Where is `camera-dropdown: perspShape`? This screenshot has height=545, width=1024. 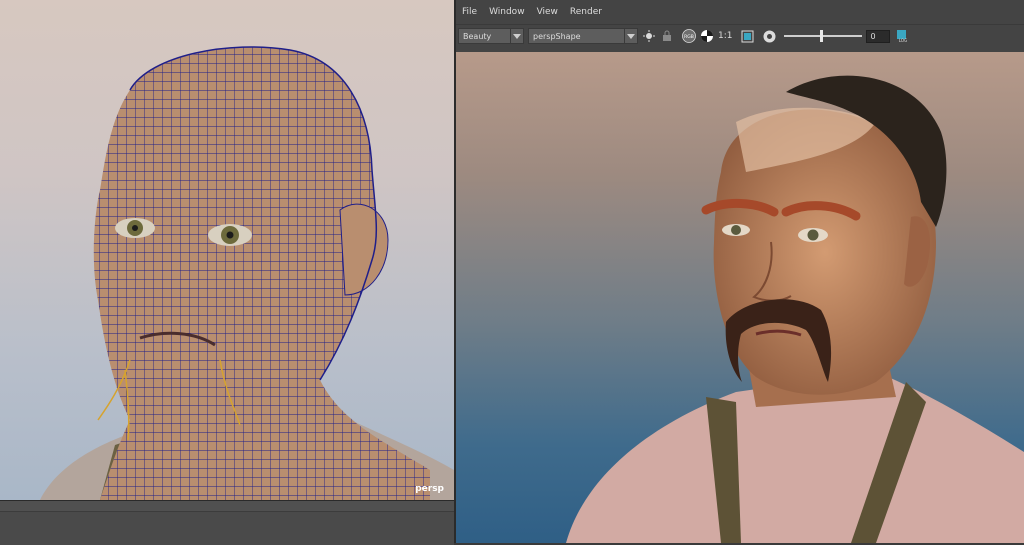 camera-dropdown: perspShape is located at coordinates (583, 36).